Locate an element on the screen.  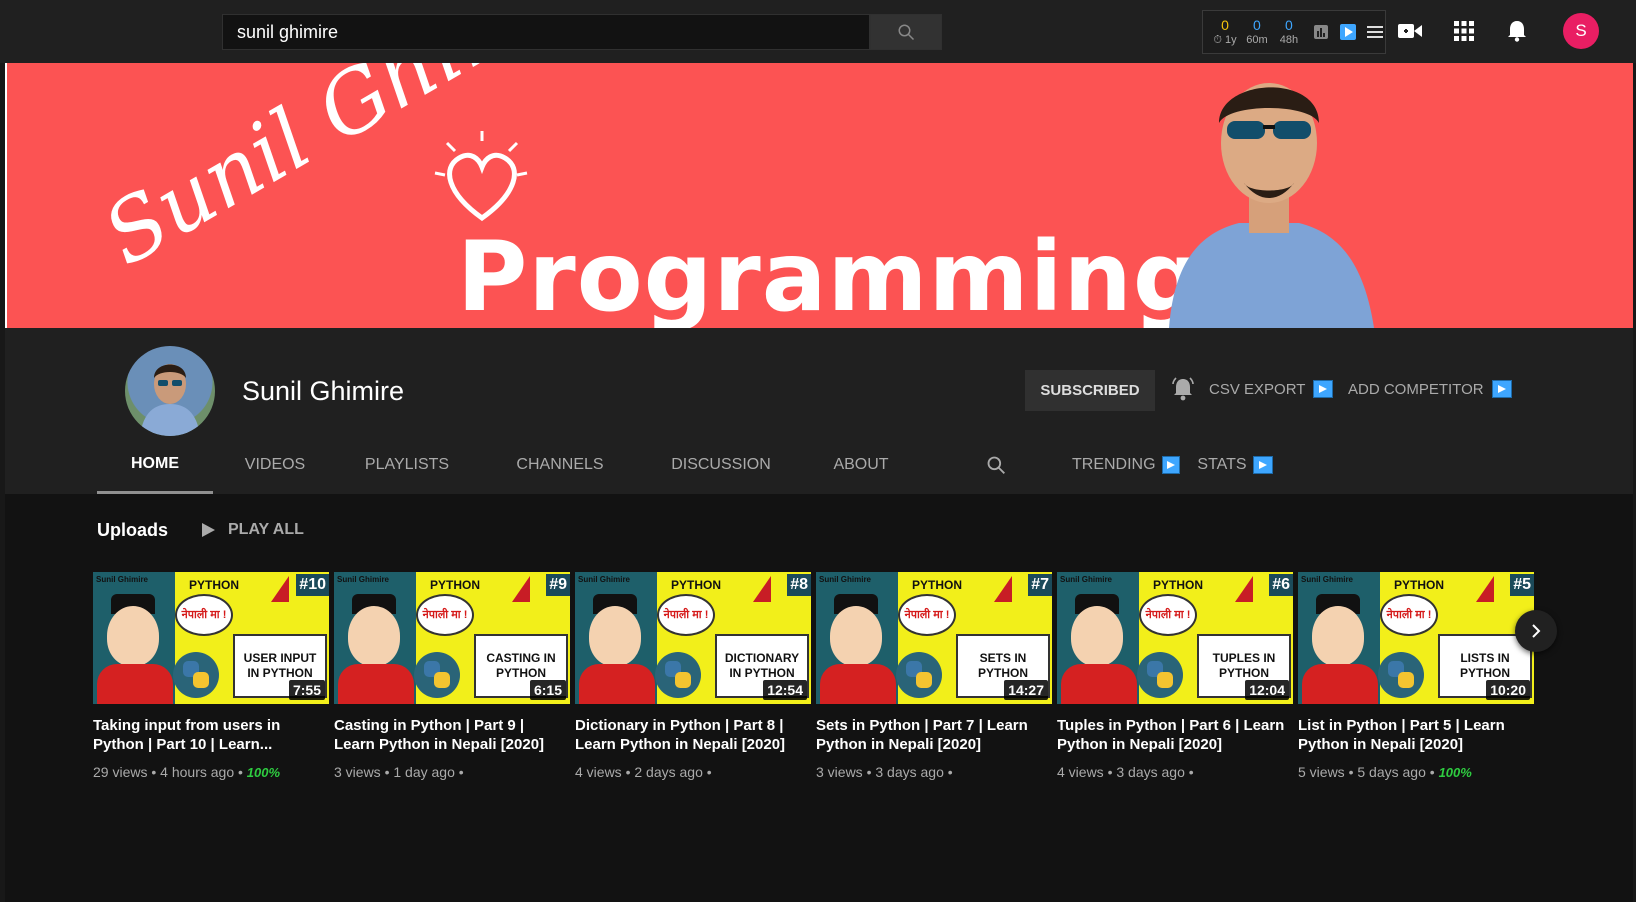
tab-playlists: PLAYLISTS is located at coordinates (407, 465).